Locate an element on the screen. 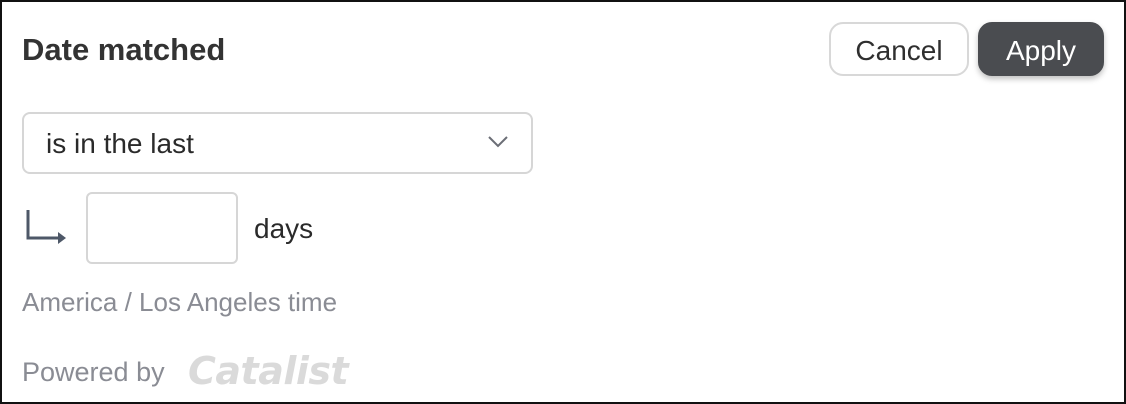 Image resolution: width=1126 pixels, height=404 pixels. timezone-label: America / Los Angeles time is located at coordinates (180, 302).